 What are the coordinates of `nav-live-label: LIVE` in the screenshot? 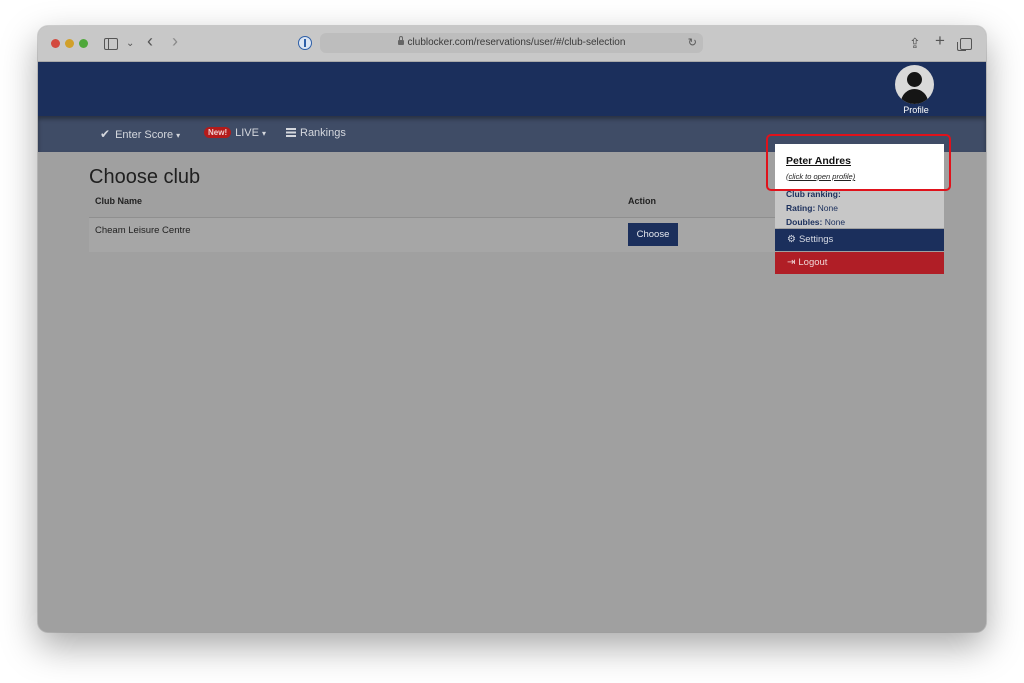 It's located at (247, 133).